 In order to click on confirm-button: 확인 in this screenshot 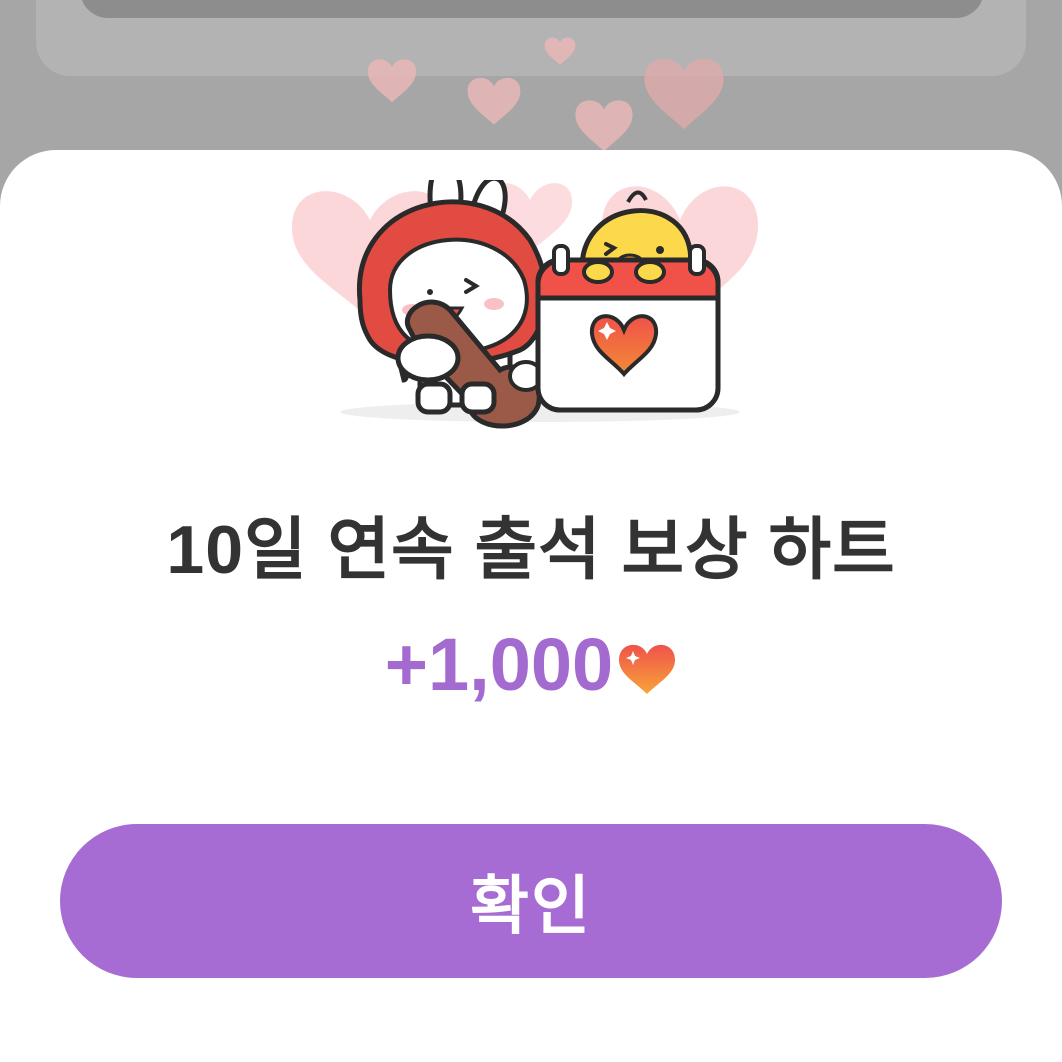, I will do `click(531, 901)`.